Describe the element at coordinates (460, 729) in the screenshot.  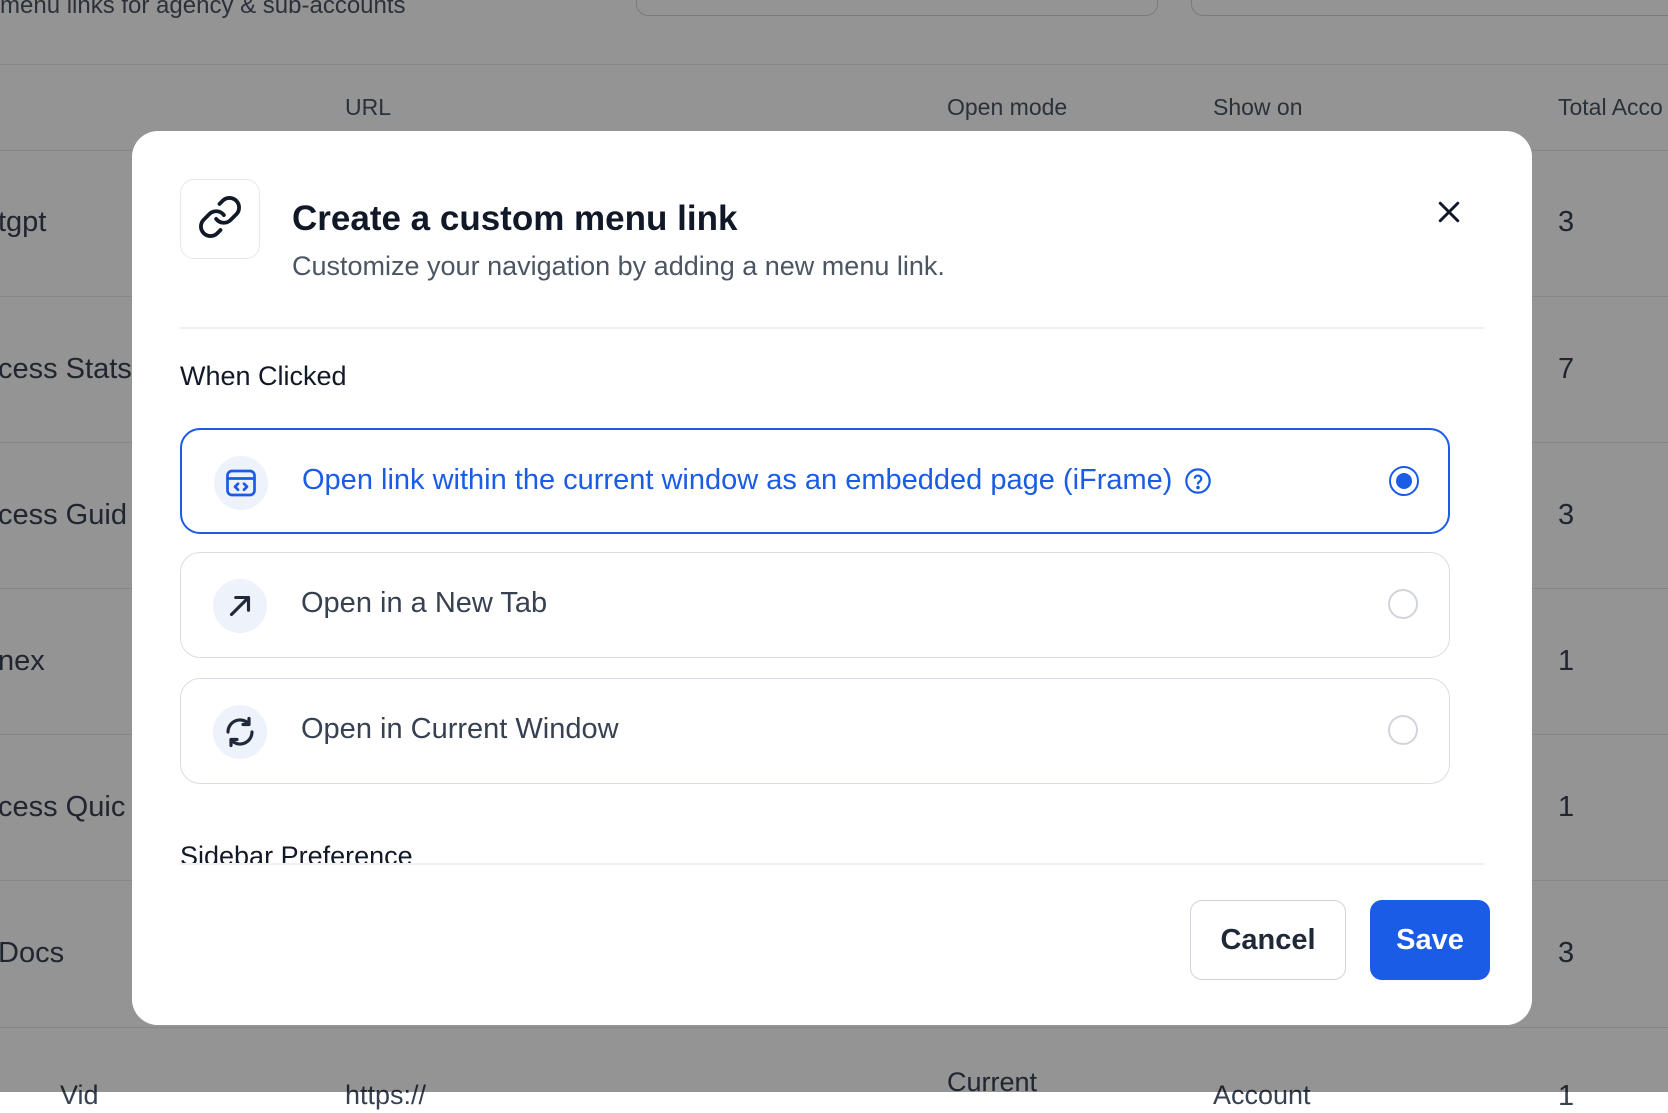
I see `option-label: Open in Current Window` at that location.